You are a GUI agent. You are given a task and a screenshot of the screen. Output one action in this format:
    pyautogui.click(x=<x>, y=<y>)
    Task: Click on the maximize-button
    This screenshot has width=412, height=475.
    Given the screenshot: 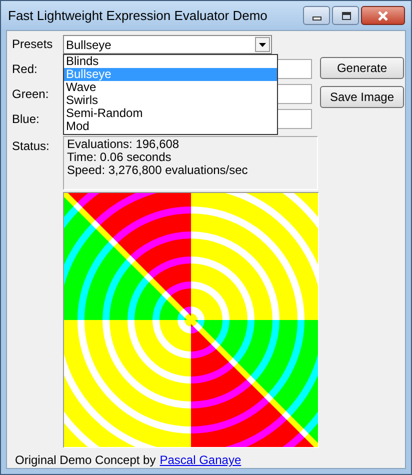 What is the action you would take?
    pyautogui.click(x=345, y=15)
    